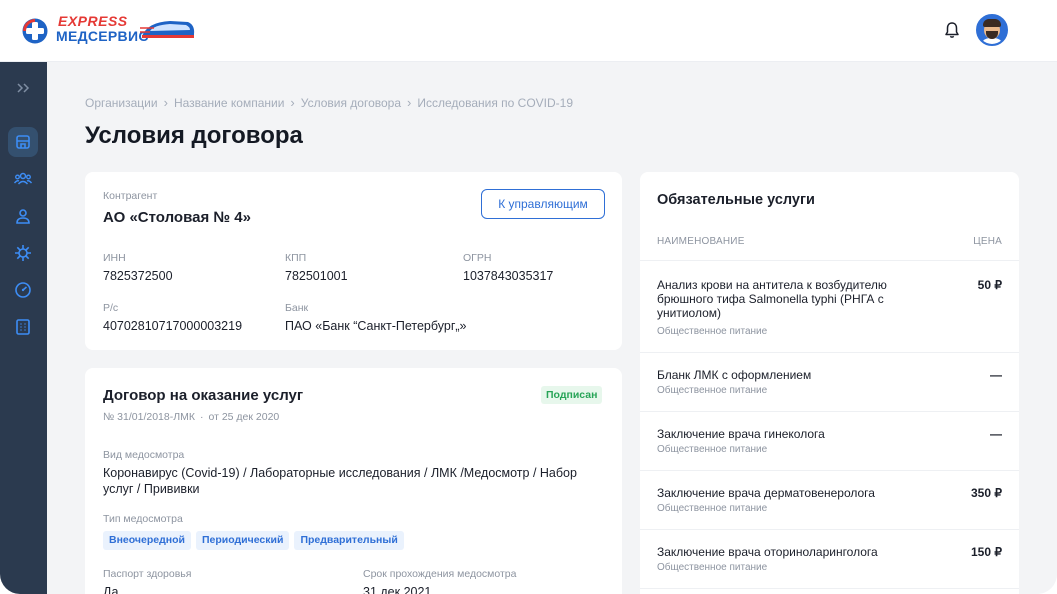  What do you see at coordinates (734, 375) in the screenshot?
I see `service-name: Бланк ЛМК с оформлением` at bounding box center [734, 375].